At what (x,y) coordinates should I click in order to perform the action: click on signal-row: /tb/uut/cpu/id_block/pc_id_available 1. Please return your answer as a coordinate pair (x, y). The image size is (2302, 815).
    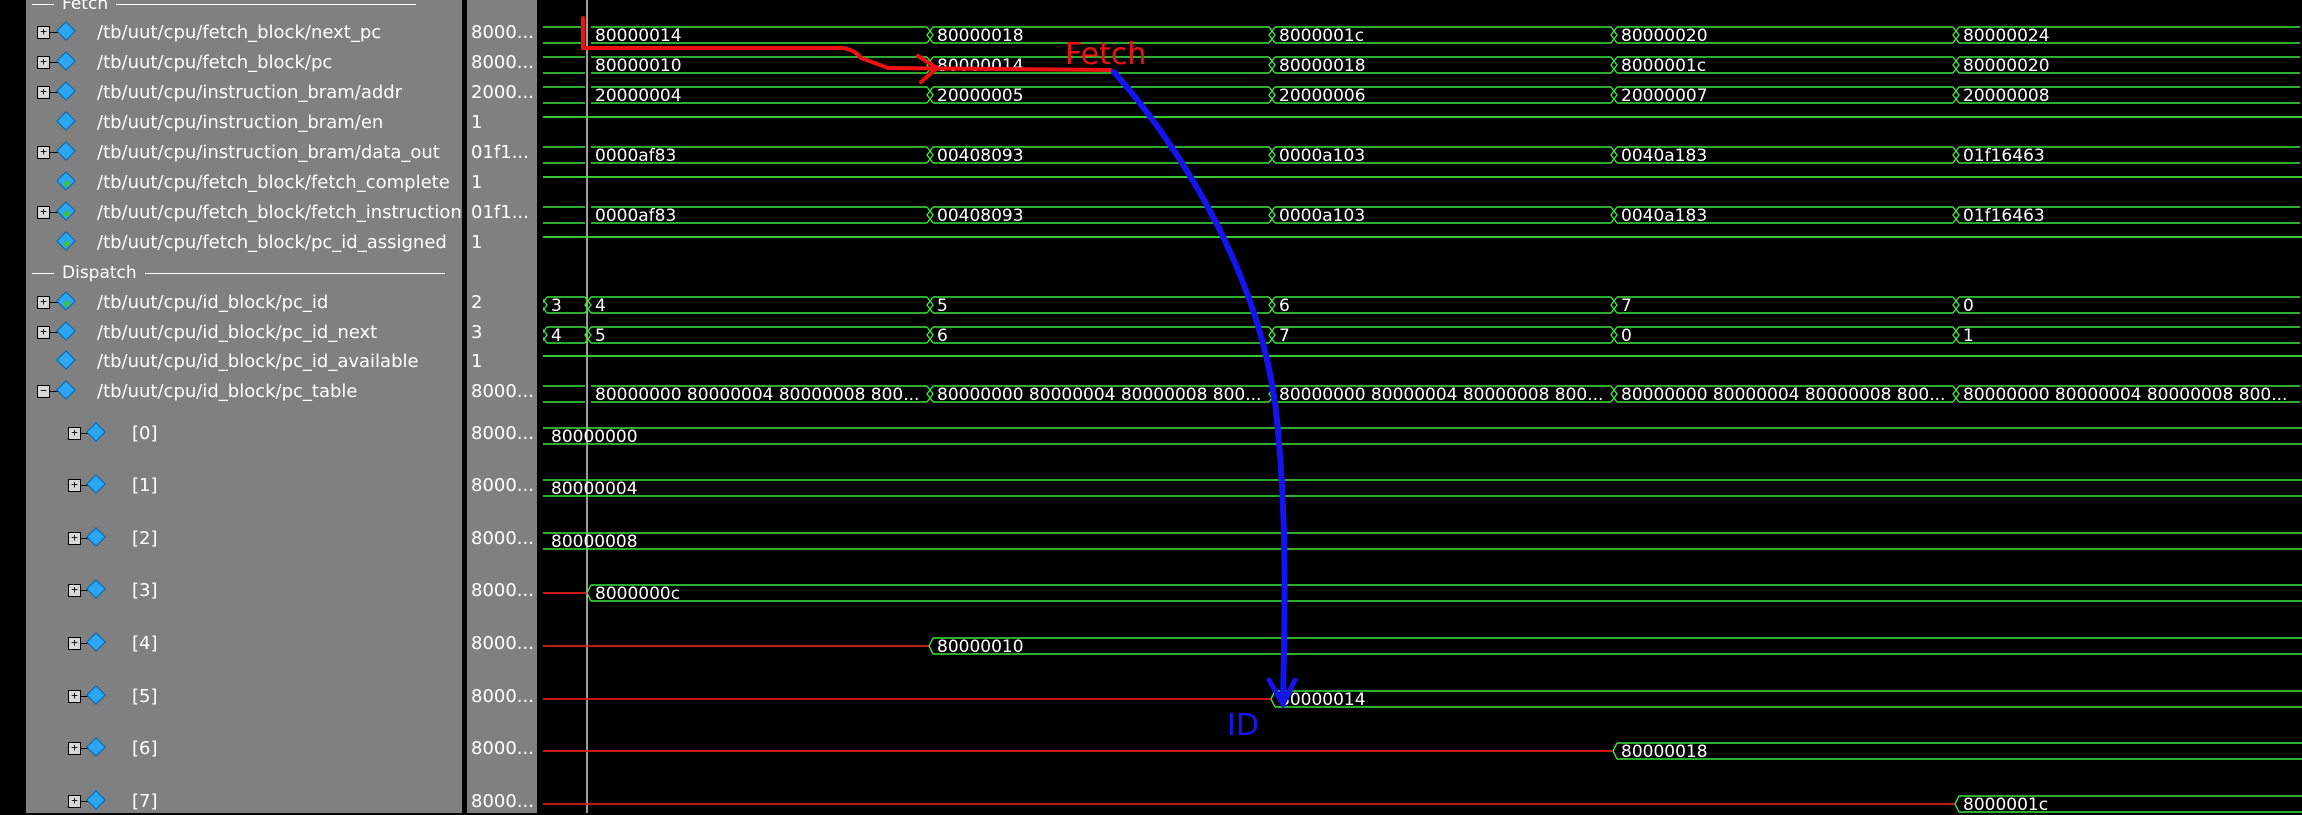
    Looking at the image, I should click on (271, 361).